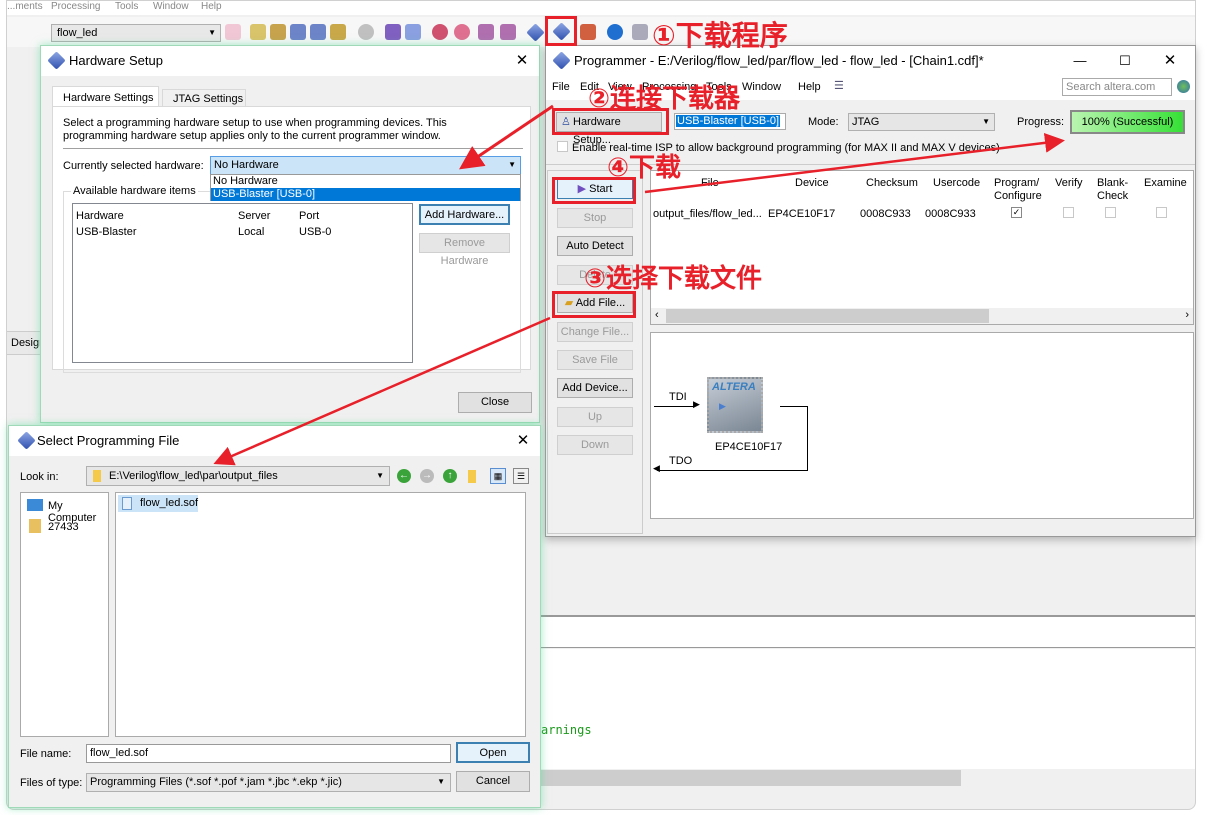 This screenshot has height=815, width=1209. Describe the element at coordinates (382, 391) in the screenshot. I see `arrow-to-file-dialog` at that location.